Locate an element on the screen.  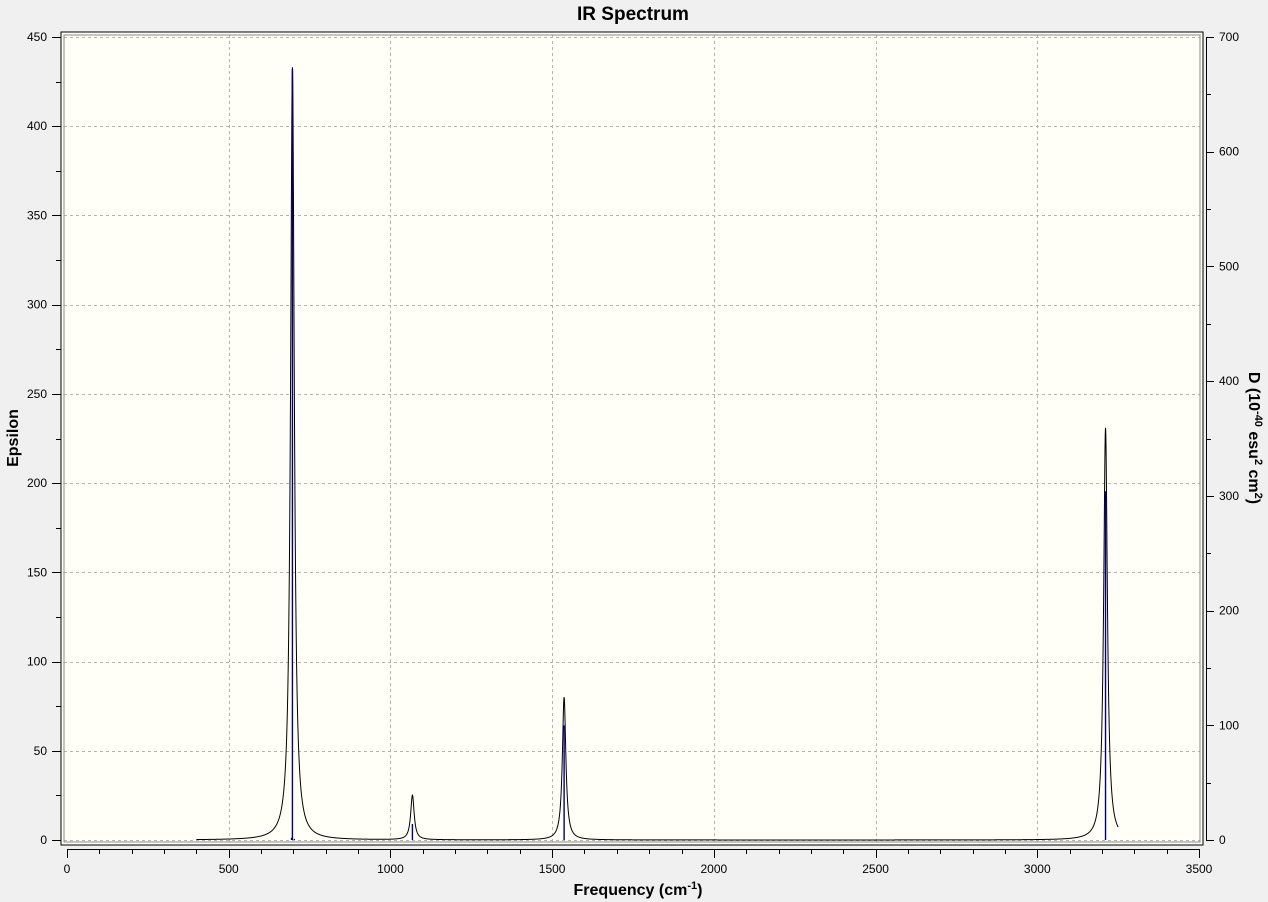
y-right-tick-label: 400 is located at coordinates (1229, 381).